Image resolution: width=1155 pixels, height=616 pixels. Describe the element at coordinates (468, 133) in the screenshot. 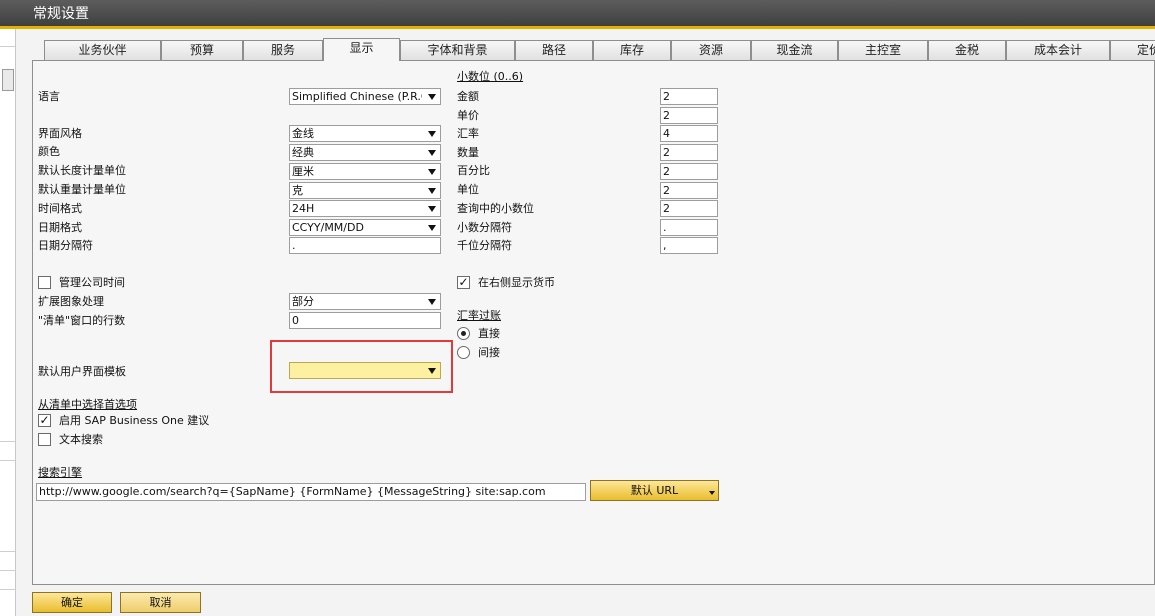

I see `decimal-rate-label: 汇率` at that location.